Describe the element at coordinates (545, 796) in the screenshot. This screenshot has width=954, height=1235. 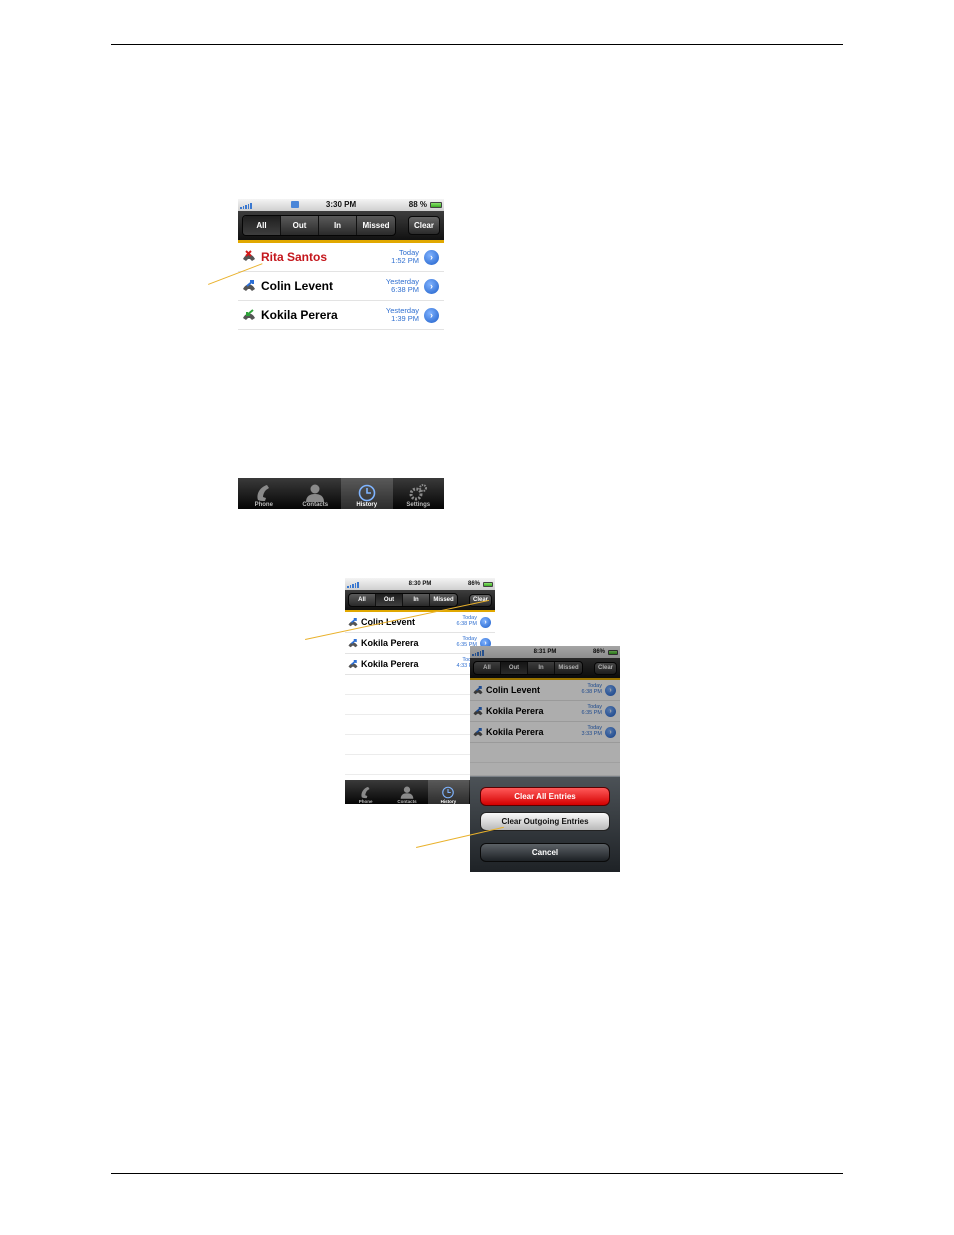
I see `clear-all-entries-button: Clear All Entries` at that location.